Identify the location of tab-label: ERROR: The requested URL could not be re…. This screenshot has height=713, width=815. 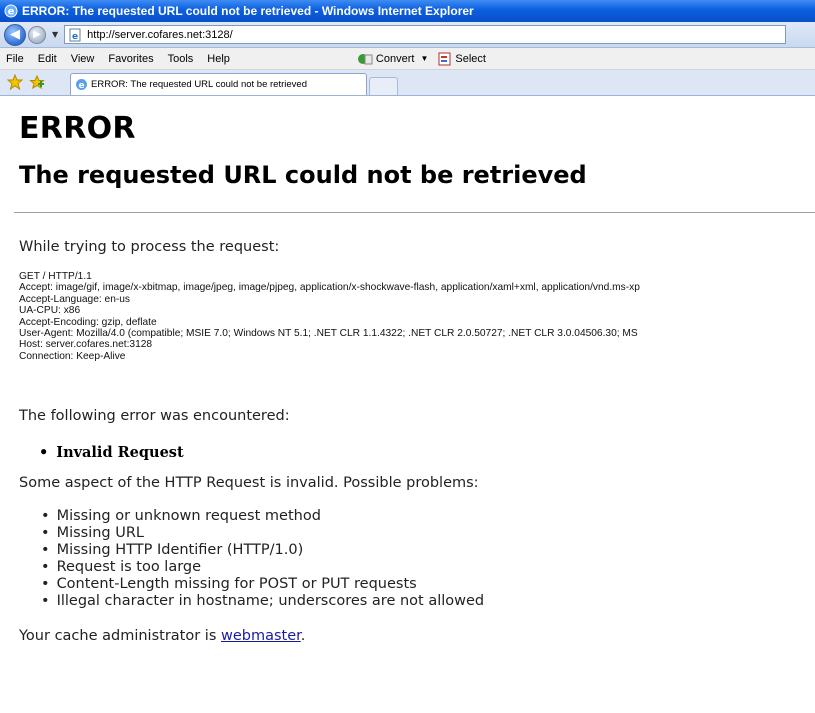
(199, 84).